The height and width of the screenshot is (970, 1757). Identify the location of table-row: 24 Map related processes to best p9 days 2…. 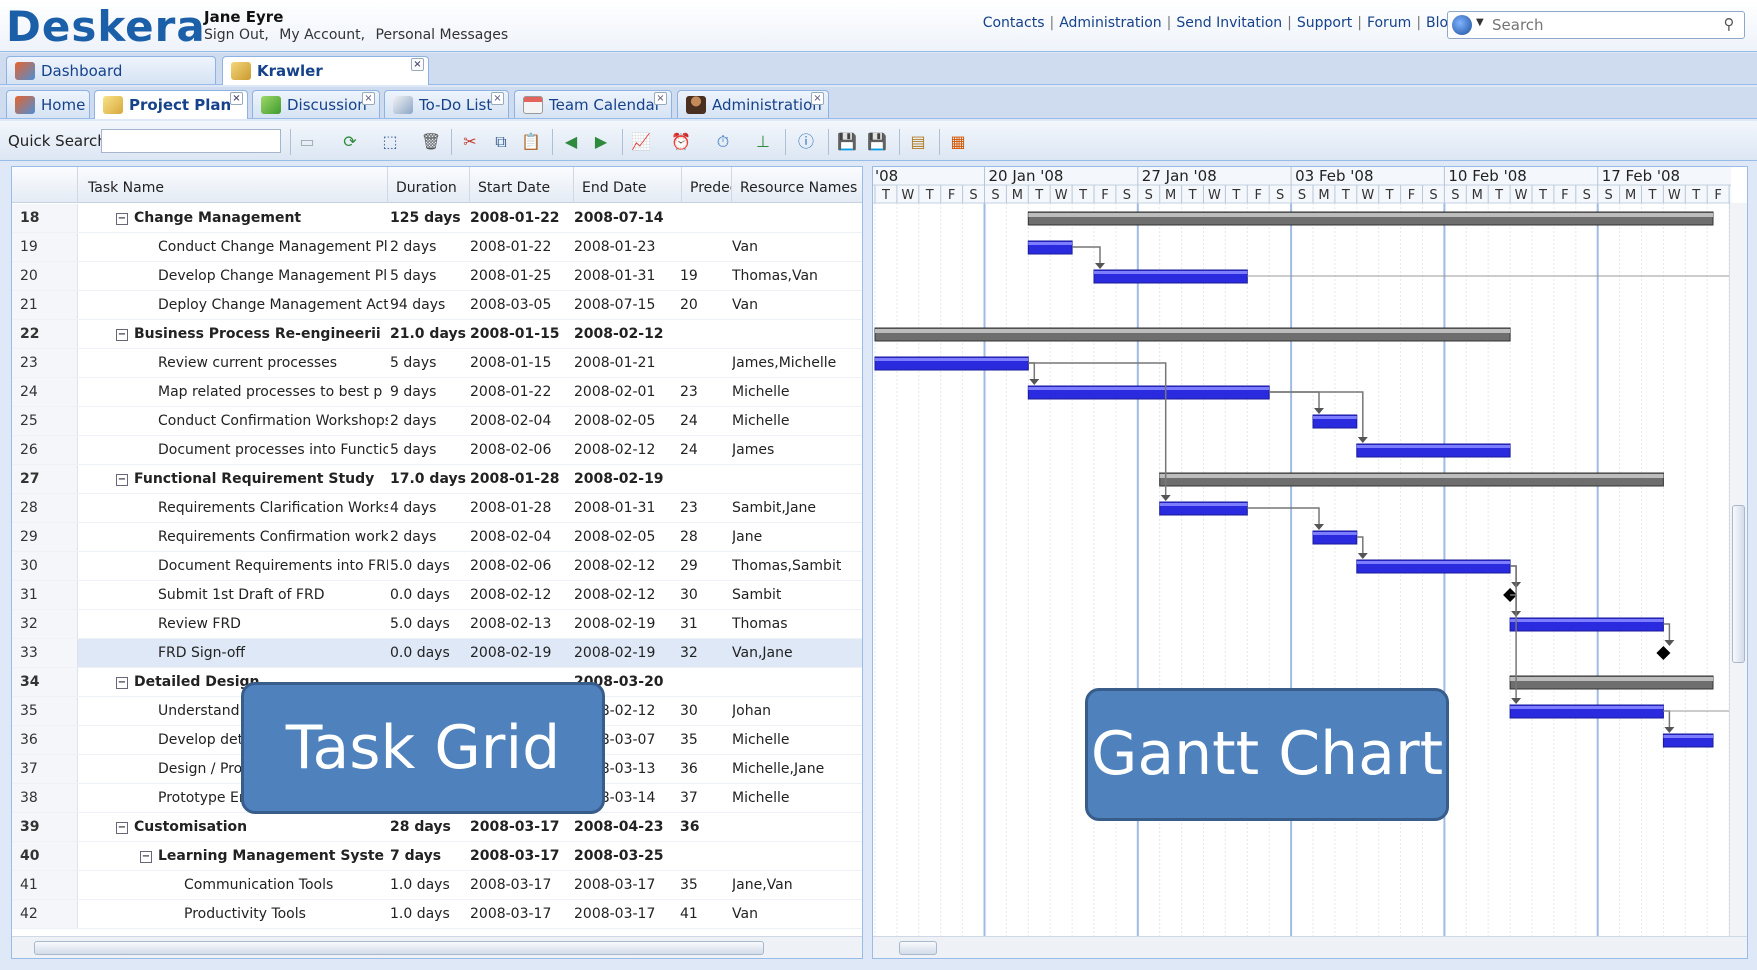
(437, 392).